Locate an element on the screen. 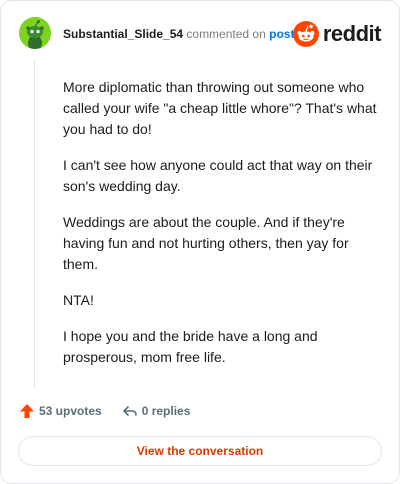  reddit-logo: reddit is located at coordinates (337, 34).